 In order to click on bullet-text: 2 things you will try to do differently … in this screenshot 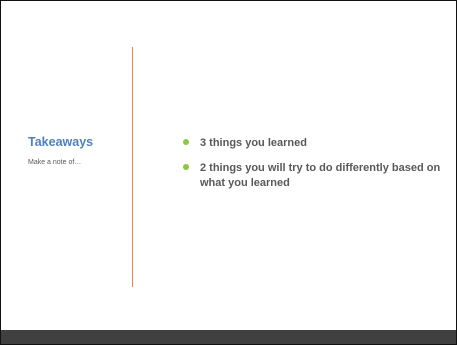, I will do `click(320, 175)`.